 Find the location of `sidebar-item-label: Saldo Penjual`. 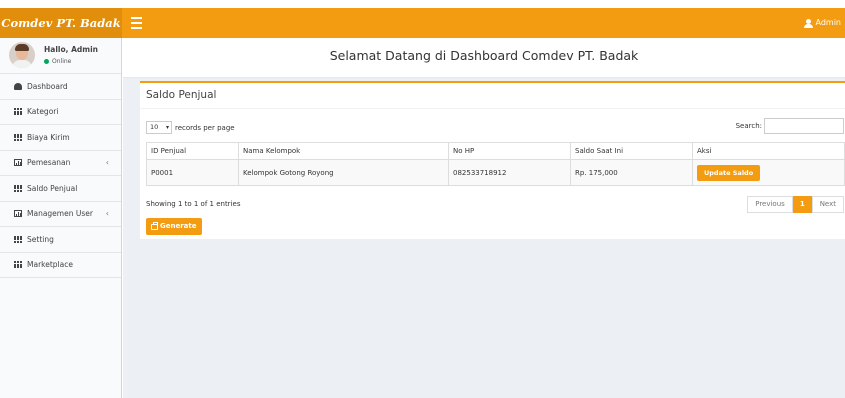

sidebar-item-label: Saldo Penjual is located at coordinates (52, 188).